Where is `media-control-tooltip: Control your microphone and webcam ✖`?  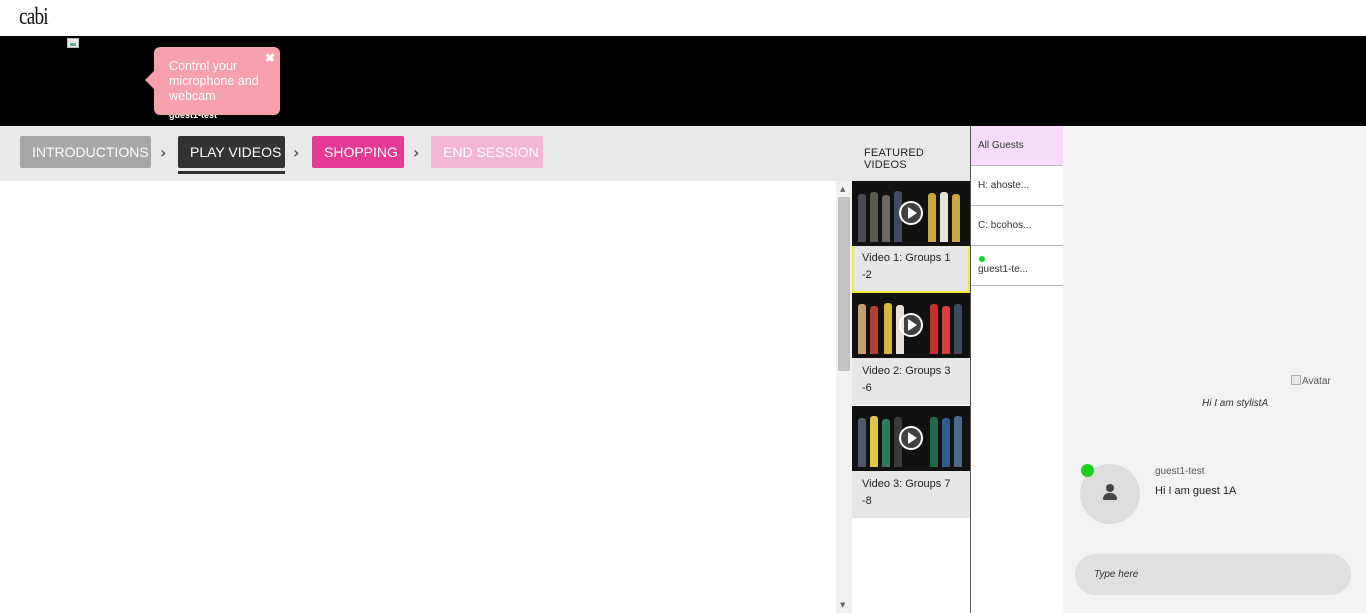 media-control-tooltip: Control your microphone and webcam ✖ is located at coordinates (212, 81).